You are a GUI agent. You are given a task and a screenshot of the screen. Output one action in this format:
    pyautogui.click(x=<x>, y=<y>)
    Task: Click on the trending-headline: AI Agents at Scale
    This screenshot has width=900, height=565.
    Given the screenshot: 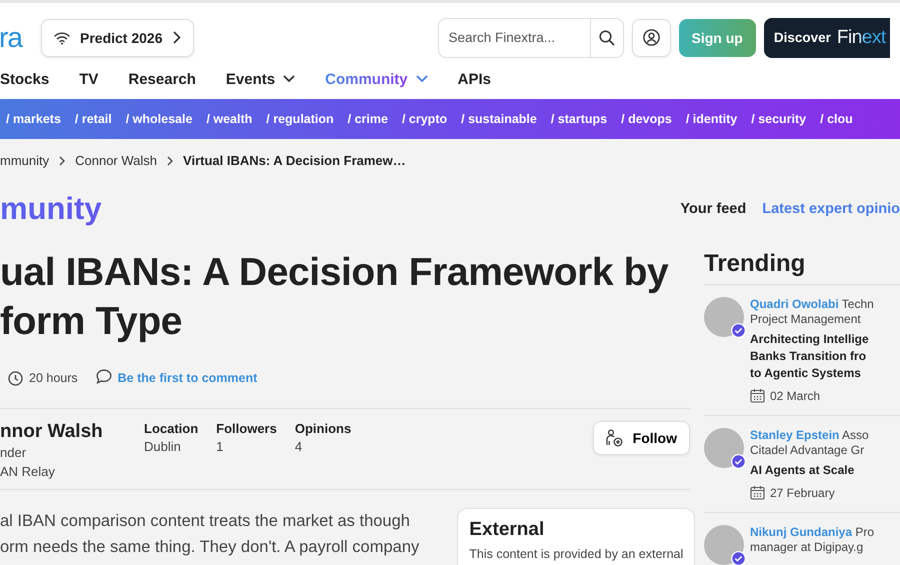 What is the action you would take?
    pyautogui.click(x=809, y=470)
    